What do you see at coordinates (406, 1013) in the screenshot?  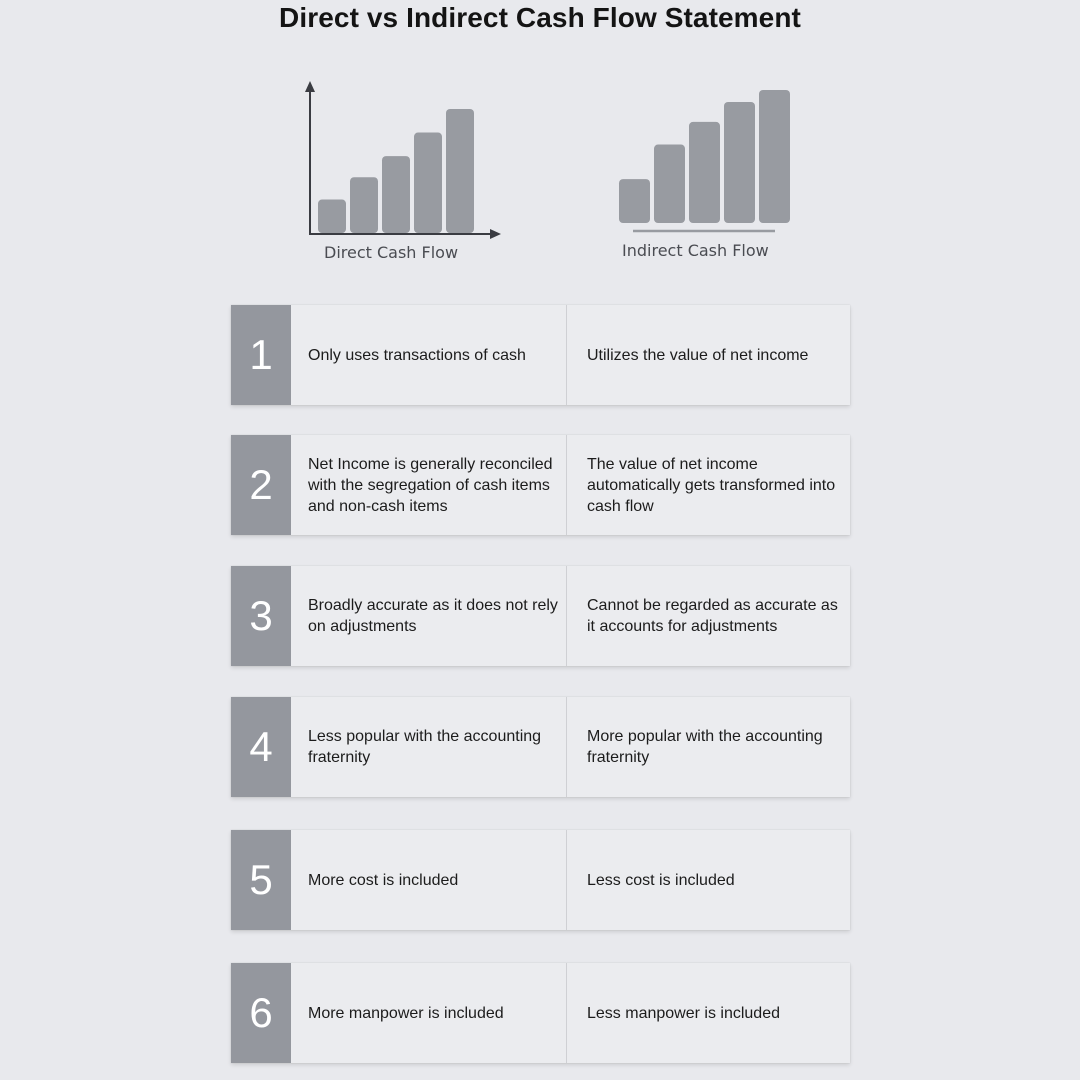 I see `direct-text: More manpower is included` at bounding box center [406, 1013].